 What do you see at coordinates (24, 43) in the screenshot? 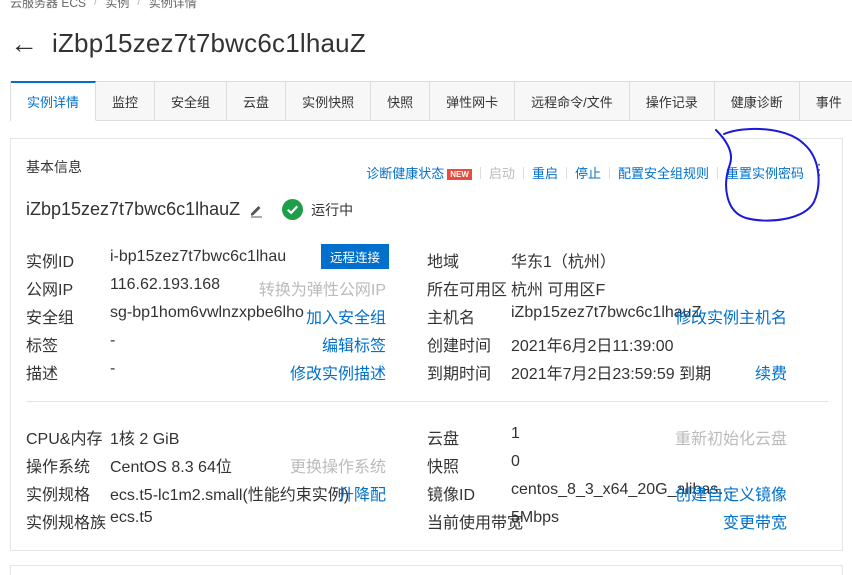
I see `arrow-left-icon: ←` at bounding box center [24, 43].